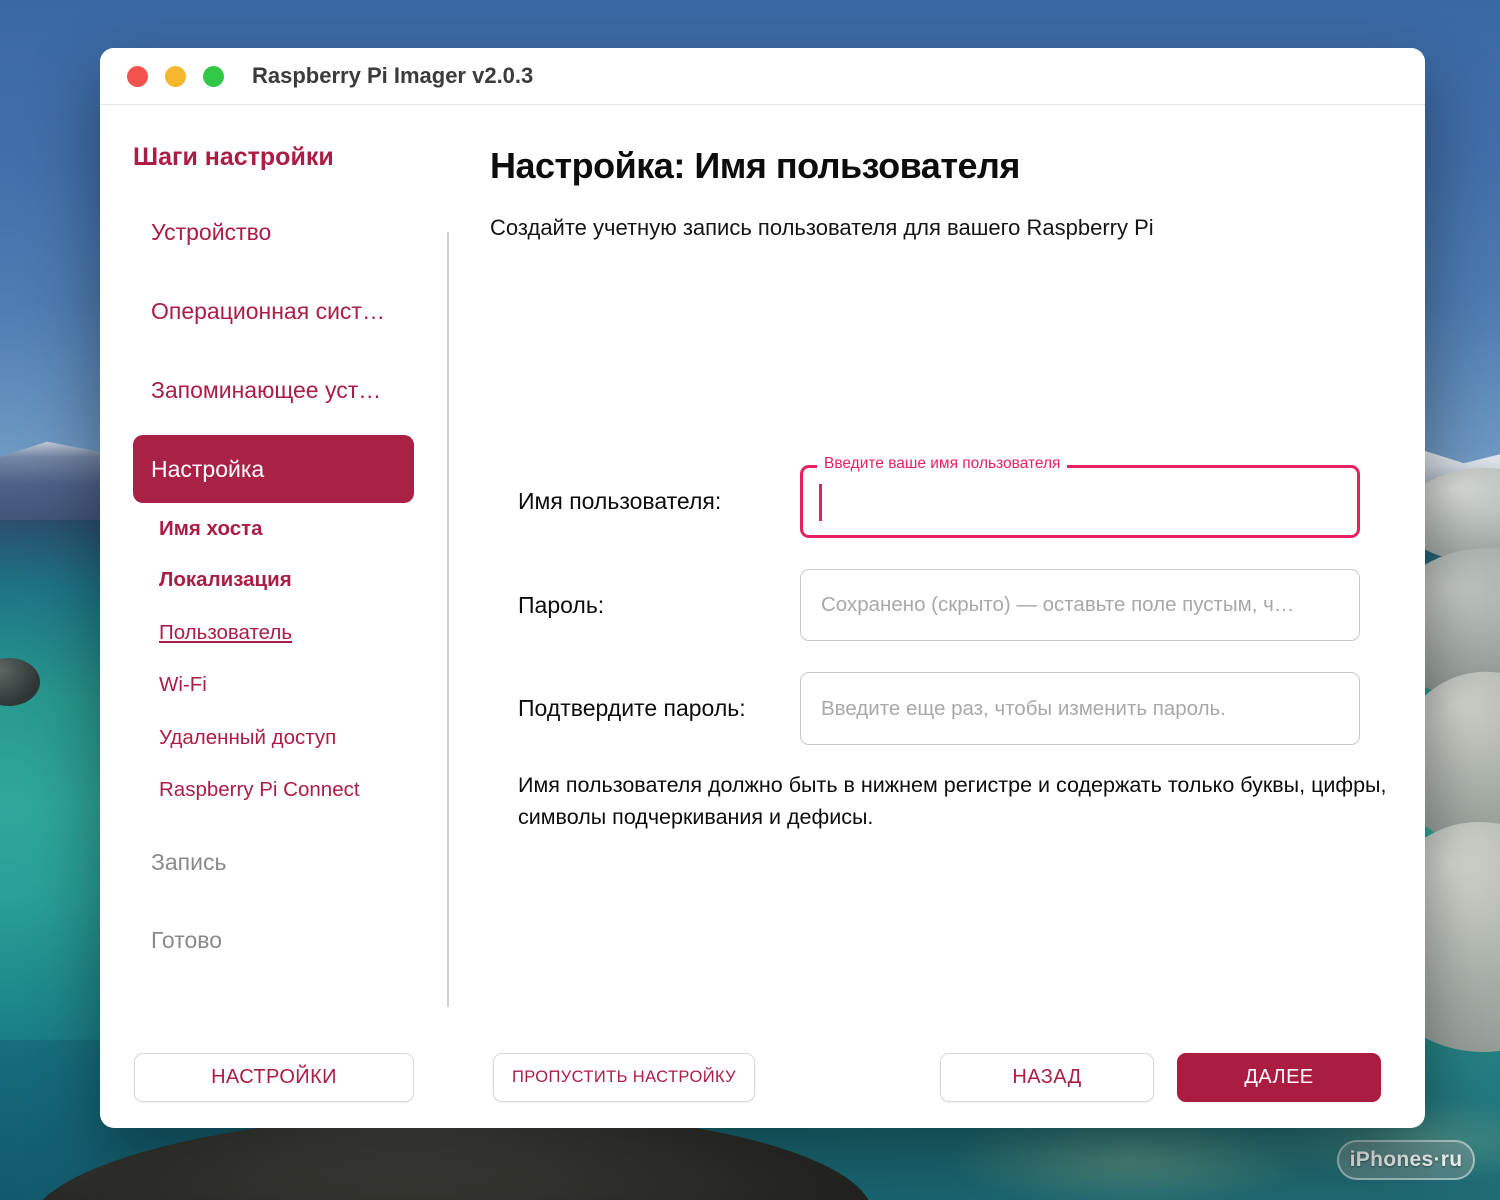 The height and width of the screenshot is (1200, 1500). I want to click on next-button: ДАЛЕЕ, so click(1279, 1077).